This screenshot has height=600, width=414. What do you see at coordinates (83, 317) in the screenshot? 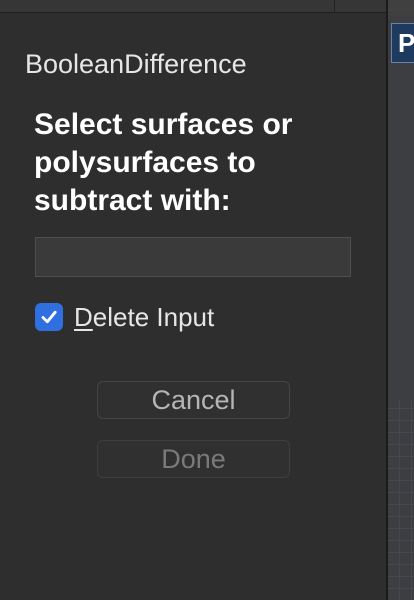
I see `mnemonic-letter: D` at bounding box center [83, 317].